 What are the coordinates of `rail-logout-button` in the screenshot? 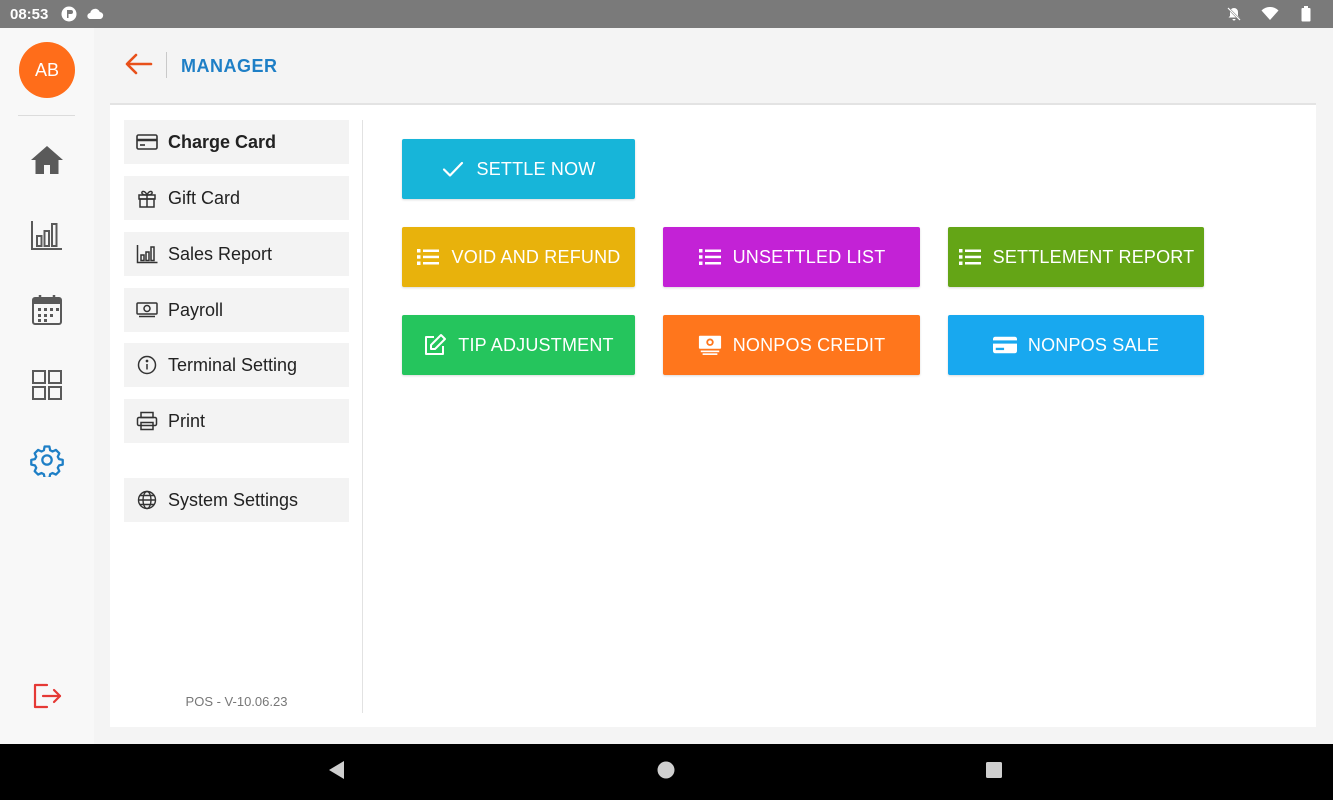 It's located at (47, 698).